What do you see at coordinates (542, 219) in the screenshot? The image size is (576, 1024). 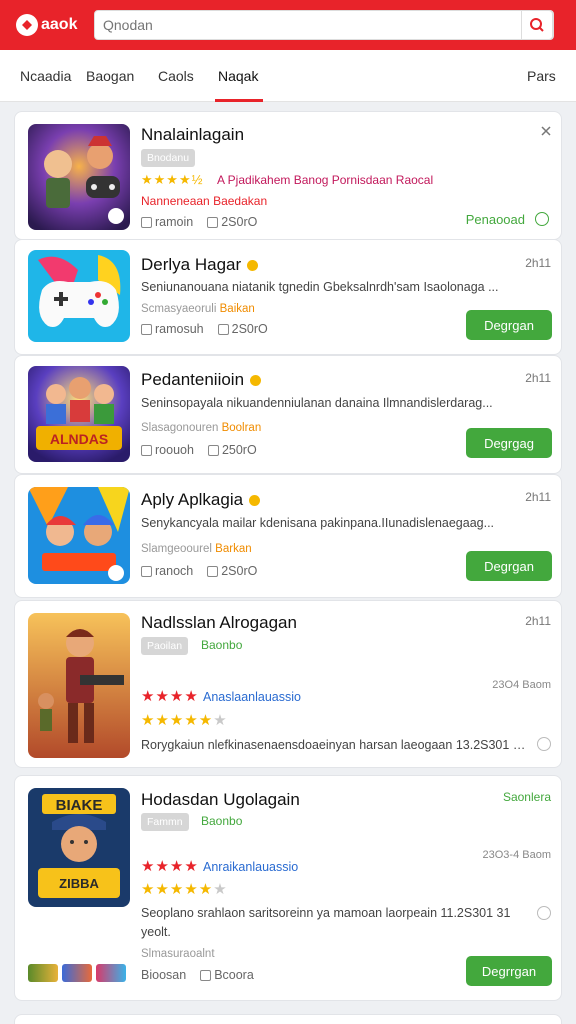 I see `install-status-icon` at bounding box center [542, 219].